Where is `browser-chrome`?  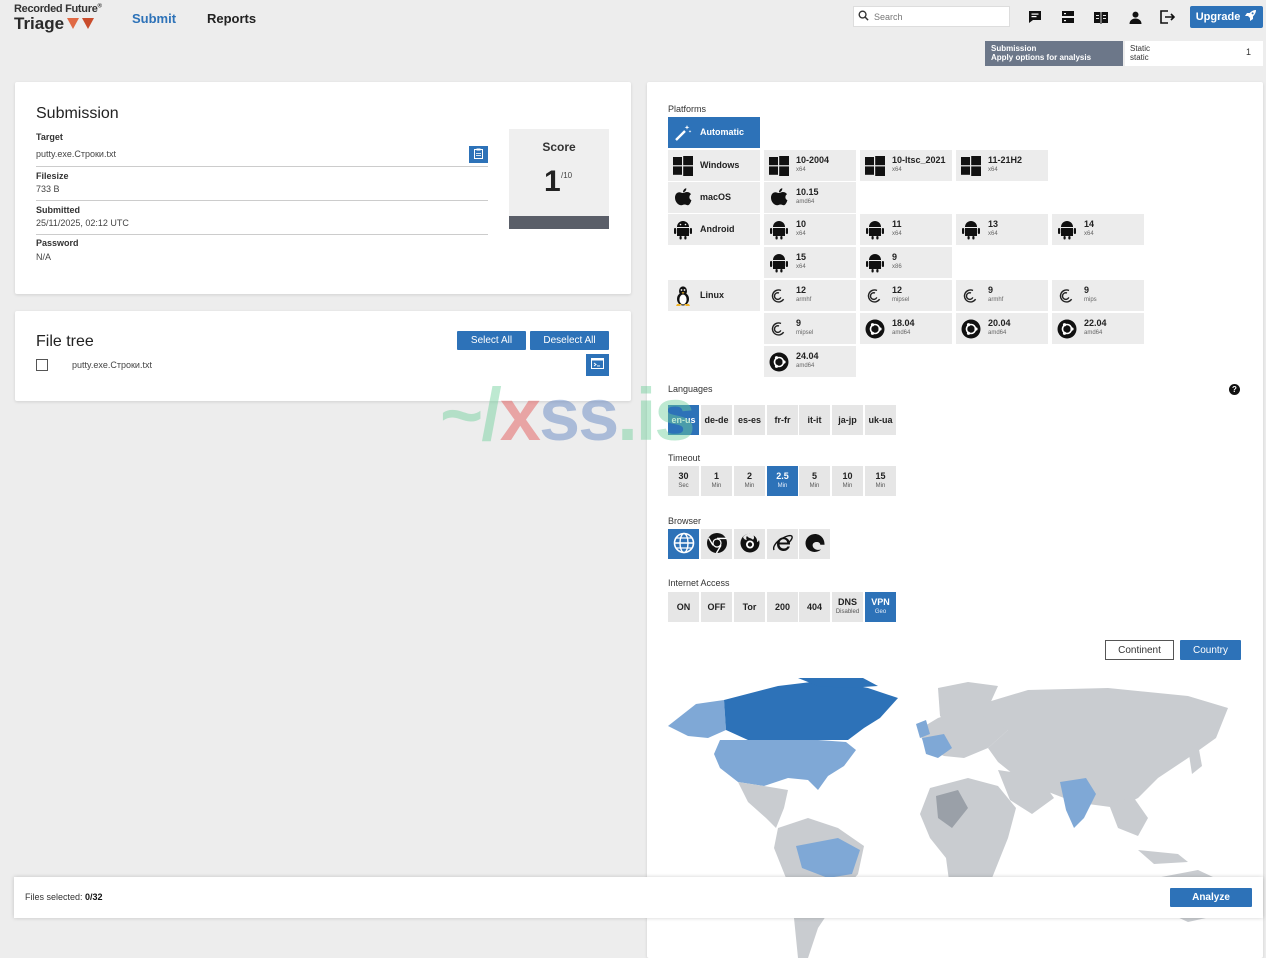 browser-chrome is located at coordinates (716, 544).